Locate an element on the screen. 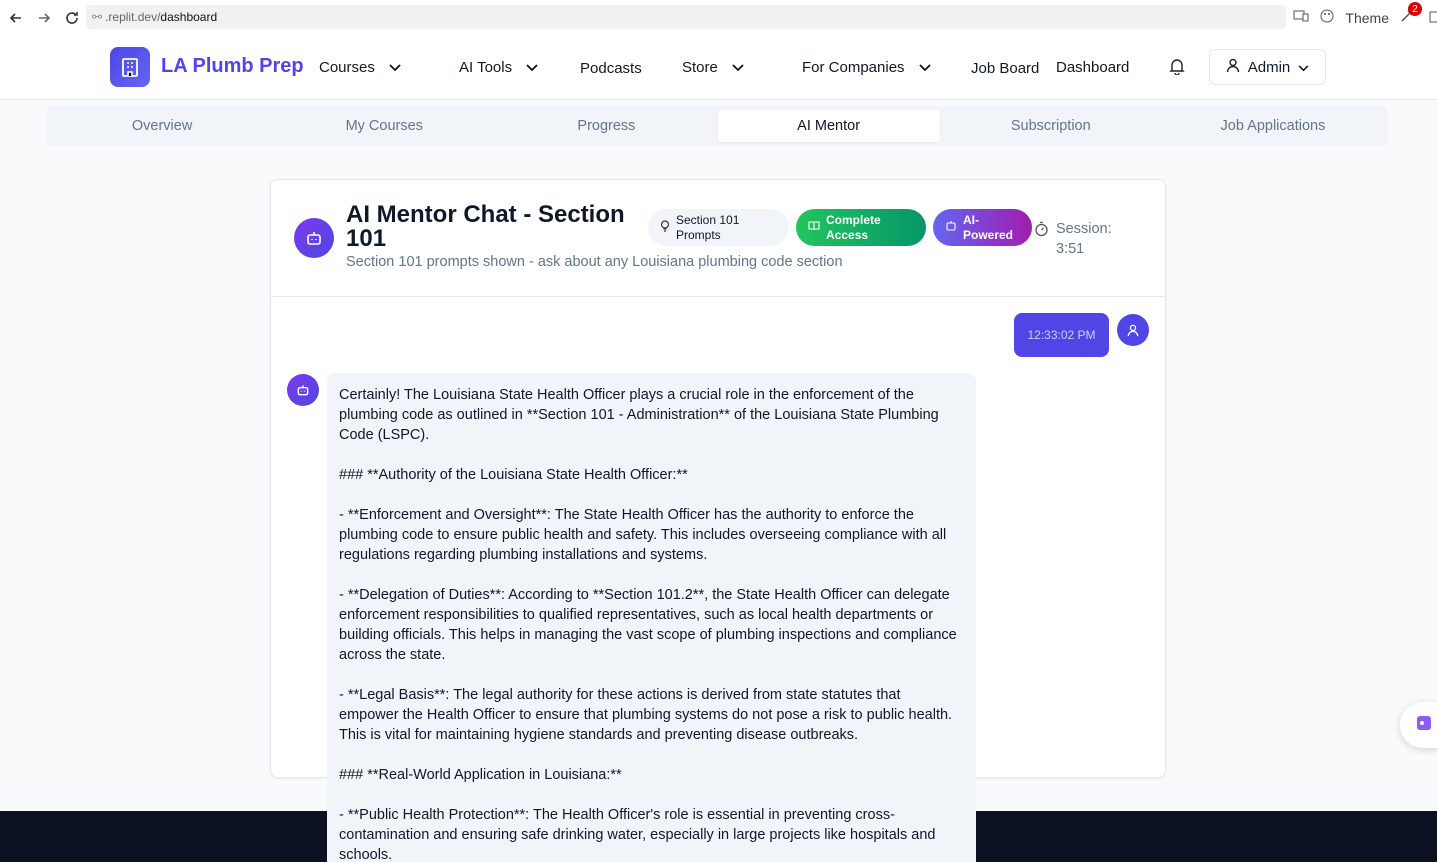 This screenshot has width=1437, height=862. theme-label: Theme is located at coordinates (1367, 18).